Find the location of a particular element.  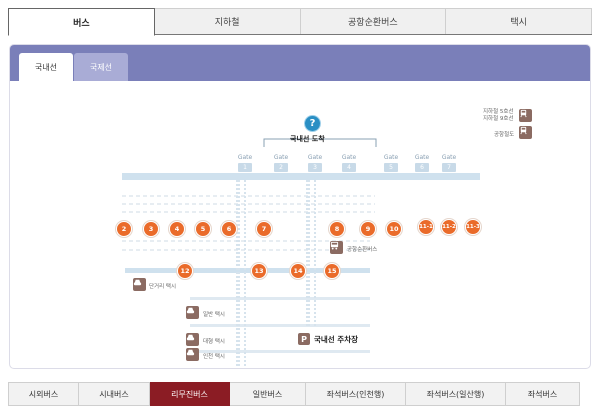

gate-2: Gate 2 is located at coordinates (281, 163).